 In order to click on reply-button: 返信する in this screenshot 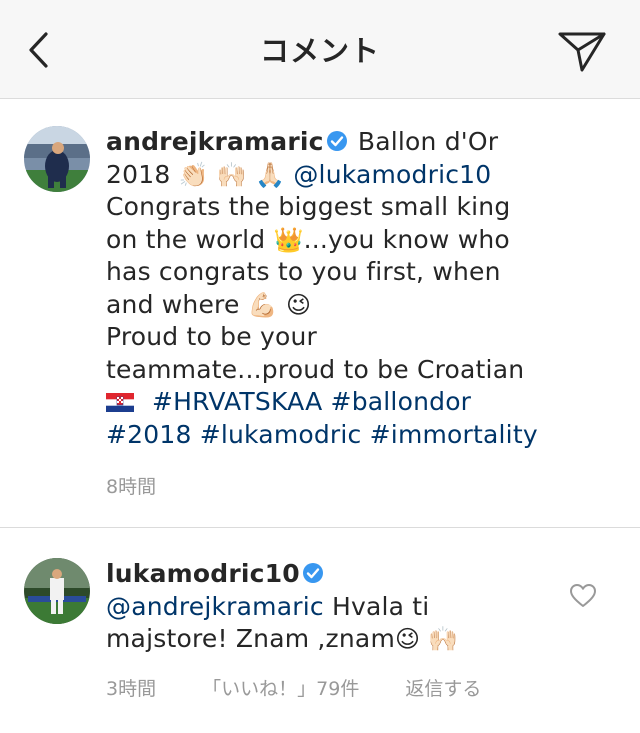, I will do `click(443, 689)`.